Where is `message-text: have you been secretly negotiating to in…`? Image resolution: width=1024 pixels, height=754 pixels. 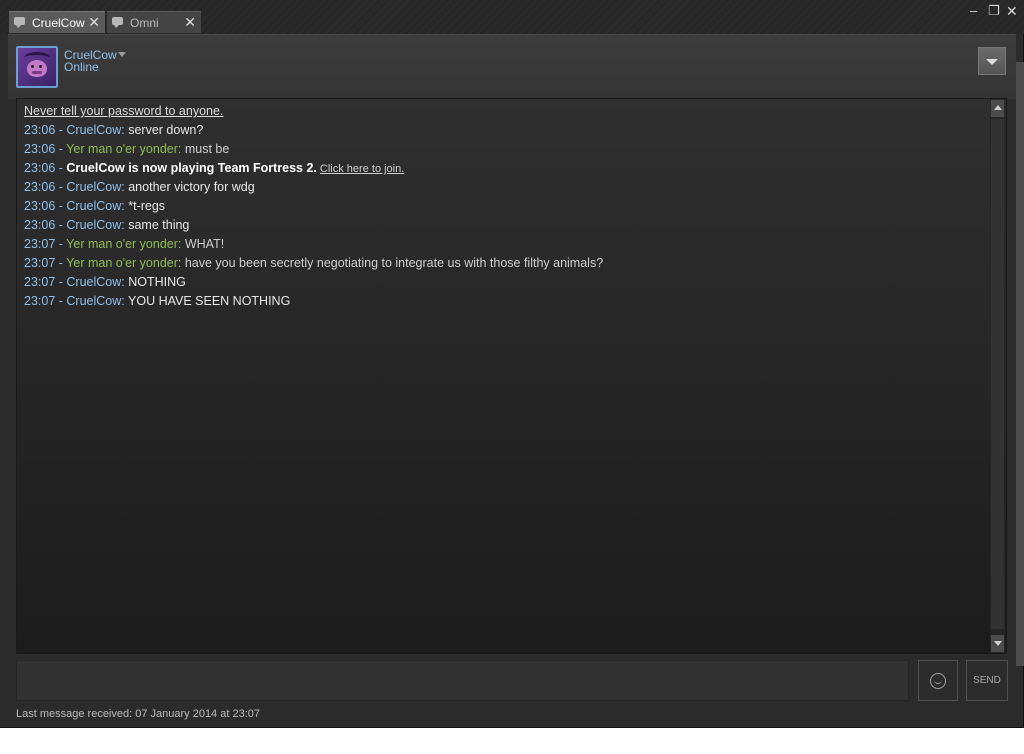
message-text: have you been secretly negotiating to in… is located at coordinates (394, 263).